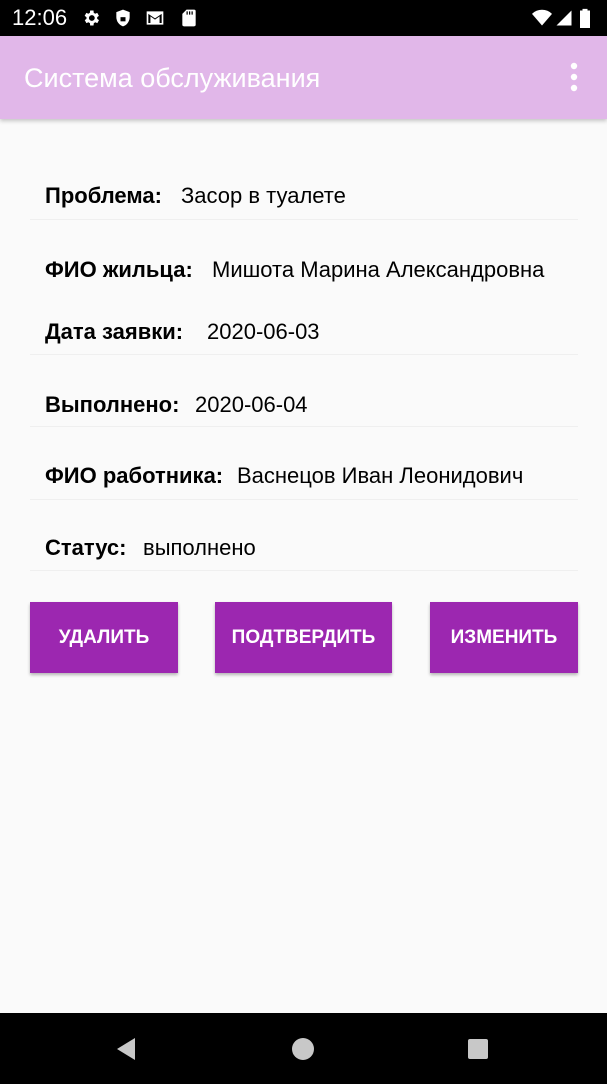  What do you see at coordinates (112, 404) in the screenshot?
I see `completed-label: Выполнено:` at bounding box center [112, 404].